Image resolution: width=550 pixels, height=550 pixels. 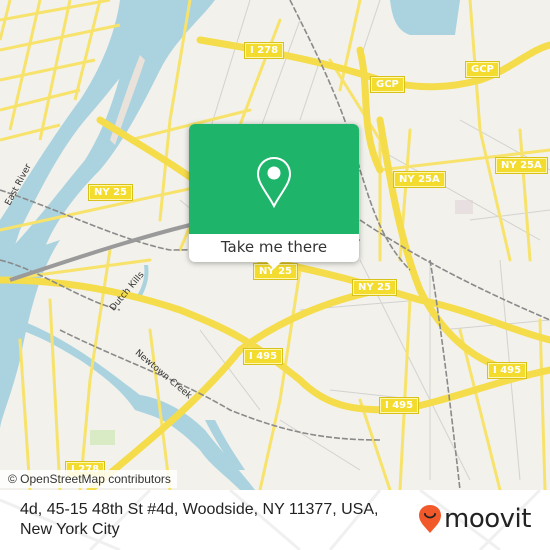 I want to click on popup-header, so click(x=274, y=179).